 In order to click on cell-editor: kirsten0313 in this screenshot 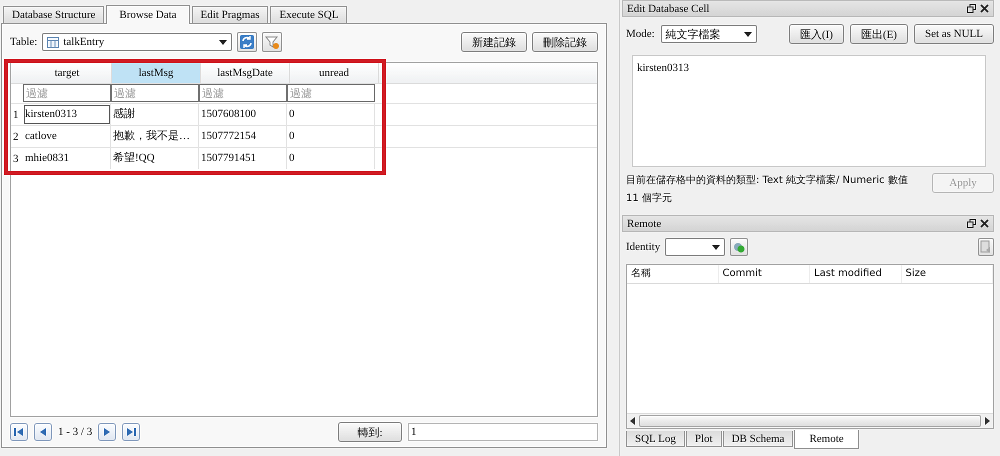, I will do `click(809, 111)`.